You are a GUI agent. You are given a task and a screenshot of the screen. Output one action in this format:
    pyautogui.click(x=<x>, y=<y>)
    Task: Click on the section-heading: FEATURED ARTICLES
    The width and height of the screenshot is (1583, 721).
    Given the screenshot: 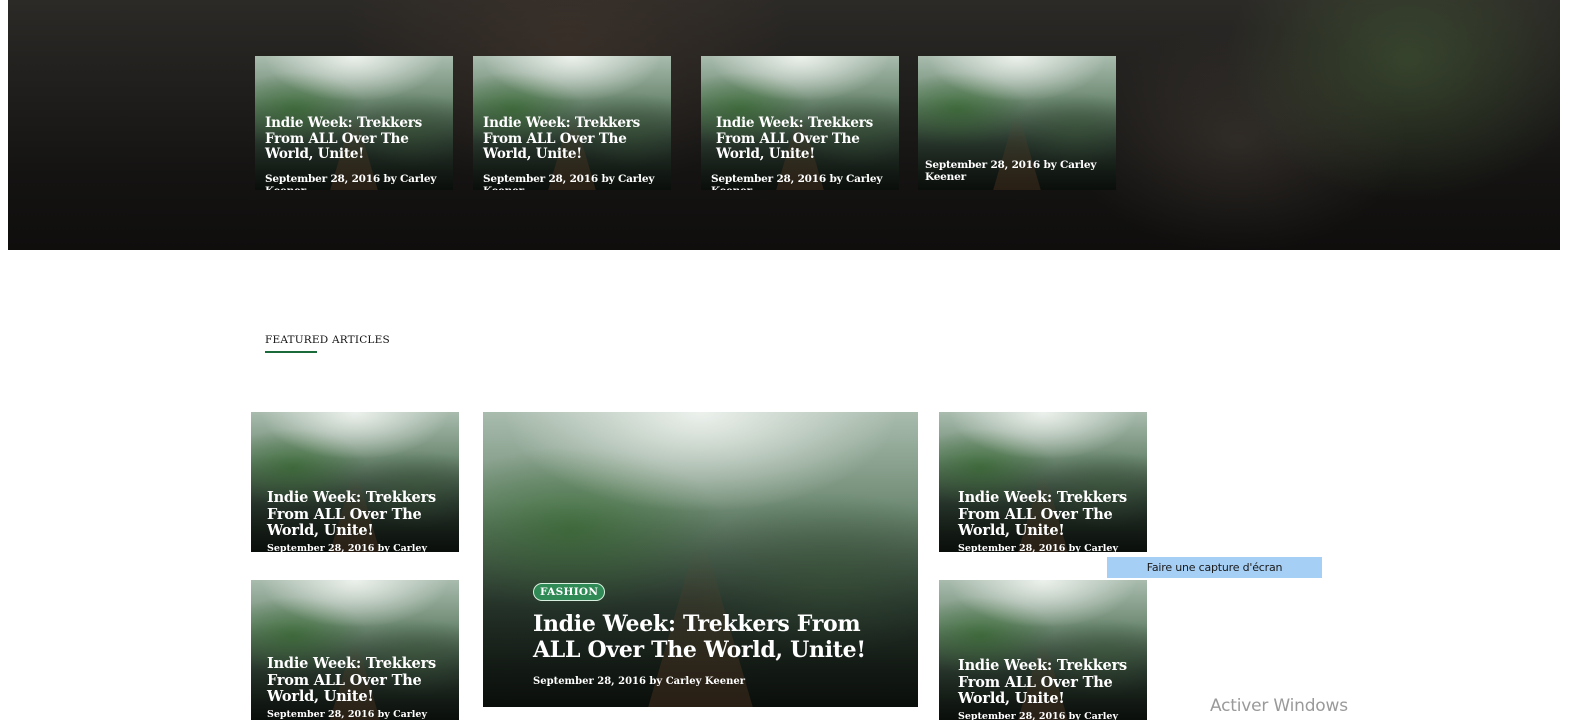 What is the action you would take?
    pyautogui.click(x=327, y=340)
    